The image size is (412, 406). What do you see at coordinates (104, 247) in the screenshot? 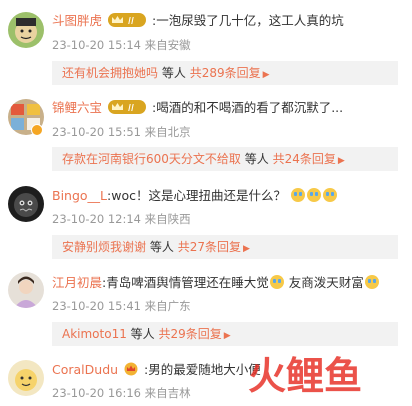
I see `reply-preview-user: 安静别烦我谢谢` at bounding box center [104, 247].